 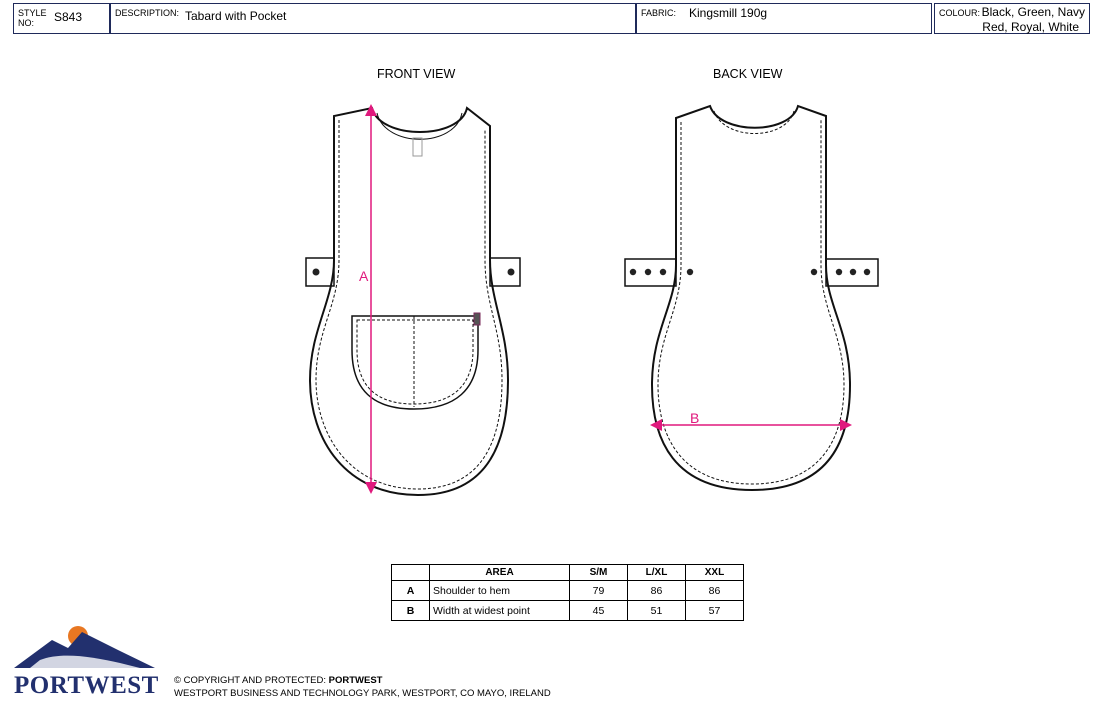 I want to click on row-lxl: 86, so click(x=656, y=590).